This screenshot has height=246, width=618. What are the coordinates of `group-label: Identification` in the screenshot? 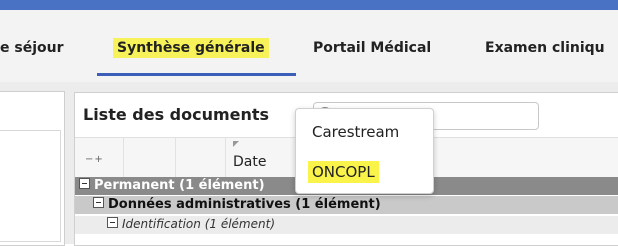 It's located at (161, 224).